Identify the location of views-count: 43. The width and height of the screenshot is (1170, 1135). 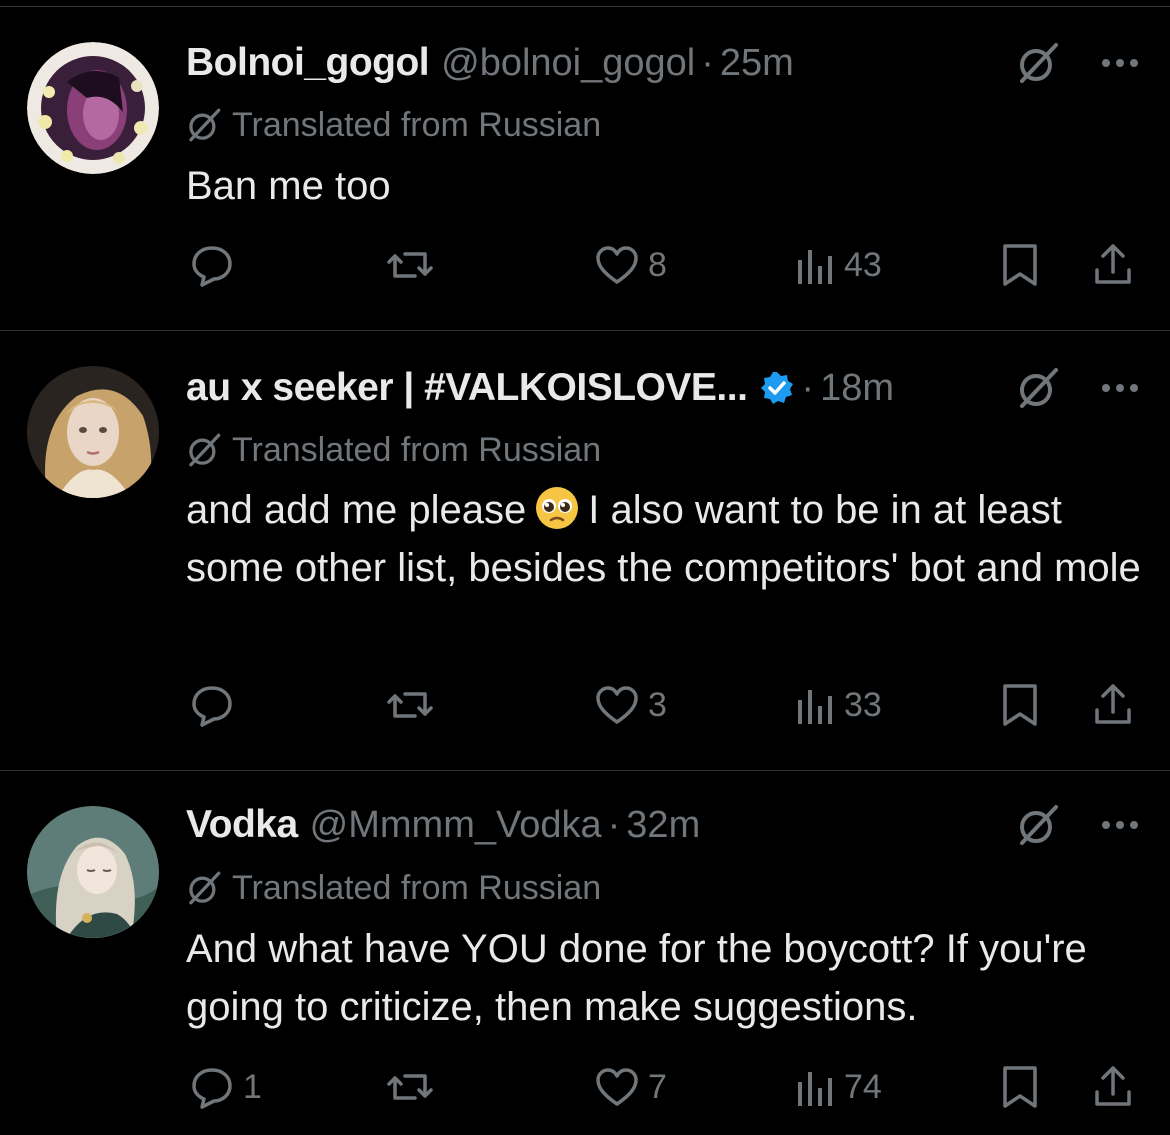
(863, 264).